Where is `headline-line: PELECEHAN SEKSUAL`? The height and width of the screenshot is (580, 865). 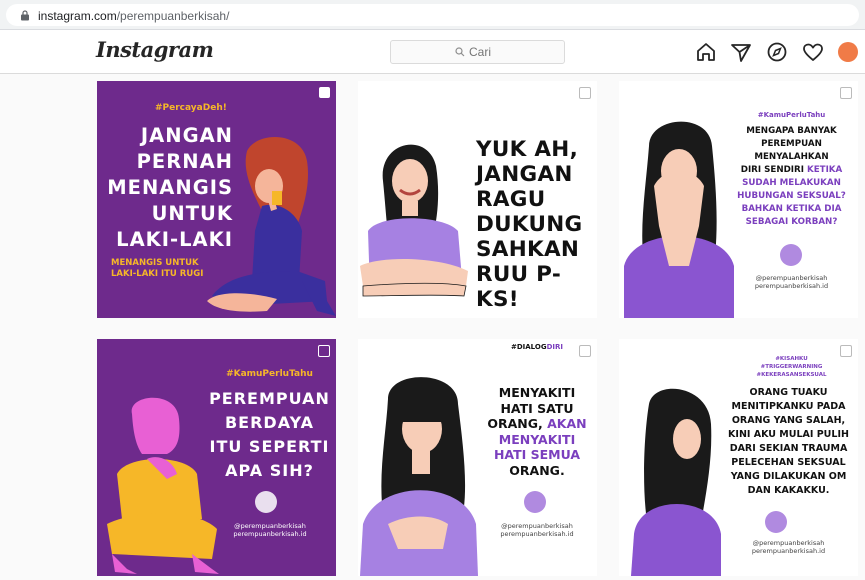 headline-line: PELECEHAN SEKSUAL is located at coordinates (788, 462).